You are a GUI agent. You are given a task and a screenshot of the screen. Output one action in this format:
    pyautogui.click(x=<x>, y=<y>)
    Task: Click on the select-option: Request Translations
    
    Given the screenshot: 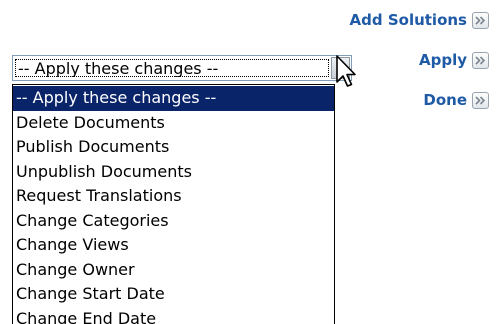 What is the action you would take?
    pyautogui.click(x=173, y=196)
    